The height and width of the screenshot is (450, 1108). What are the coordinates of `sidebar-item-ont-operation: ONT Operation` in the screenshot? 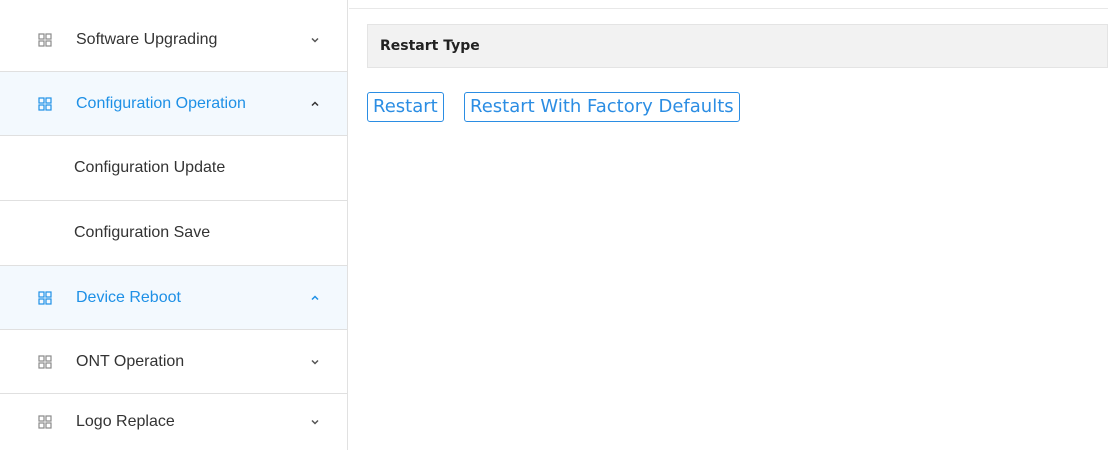 It's located at (173, 362).